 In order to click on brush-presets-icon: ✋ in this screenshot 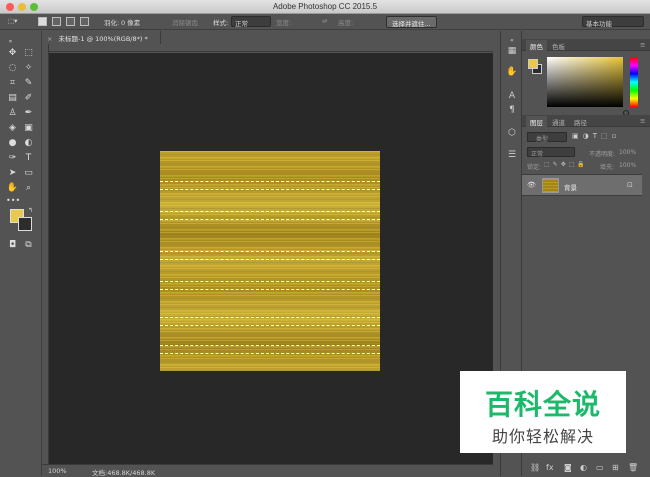, I will do `click(512, 72)`.